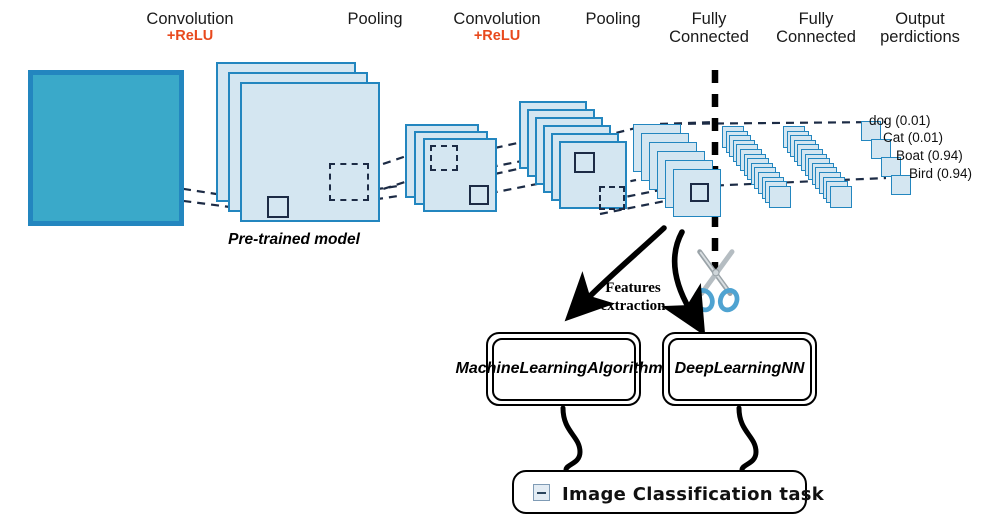 The height and width of the screenshot is (525, 1000). What do you see at coordinates (716, 281) in the screenshot?
I see `scissors-icon` at bounding box center [716, 281].